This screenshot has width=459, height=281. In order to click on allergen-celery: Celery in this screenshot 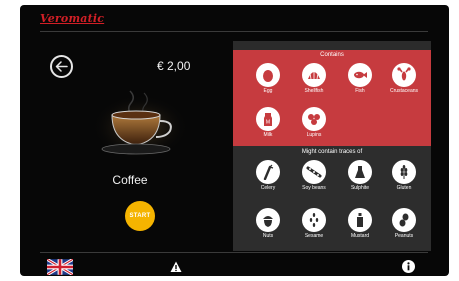, I will do `click(268, 178)`.